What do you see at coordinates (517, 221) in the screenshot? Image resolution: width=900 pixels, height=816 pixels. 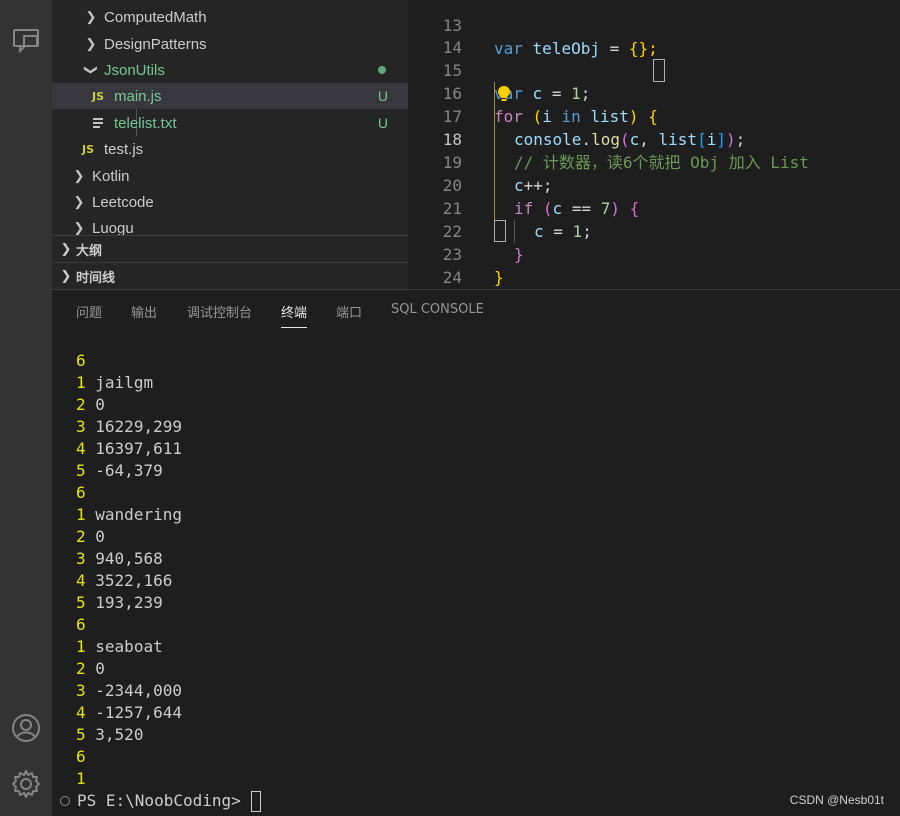 I see `code-line: 21 c = 1;` at bounding box center [517, 221].